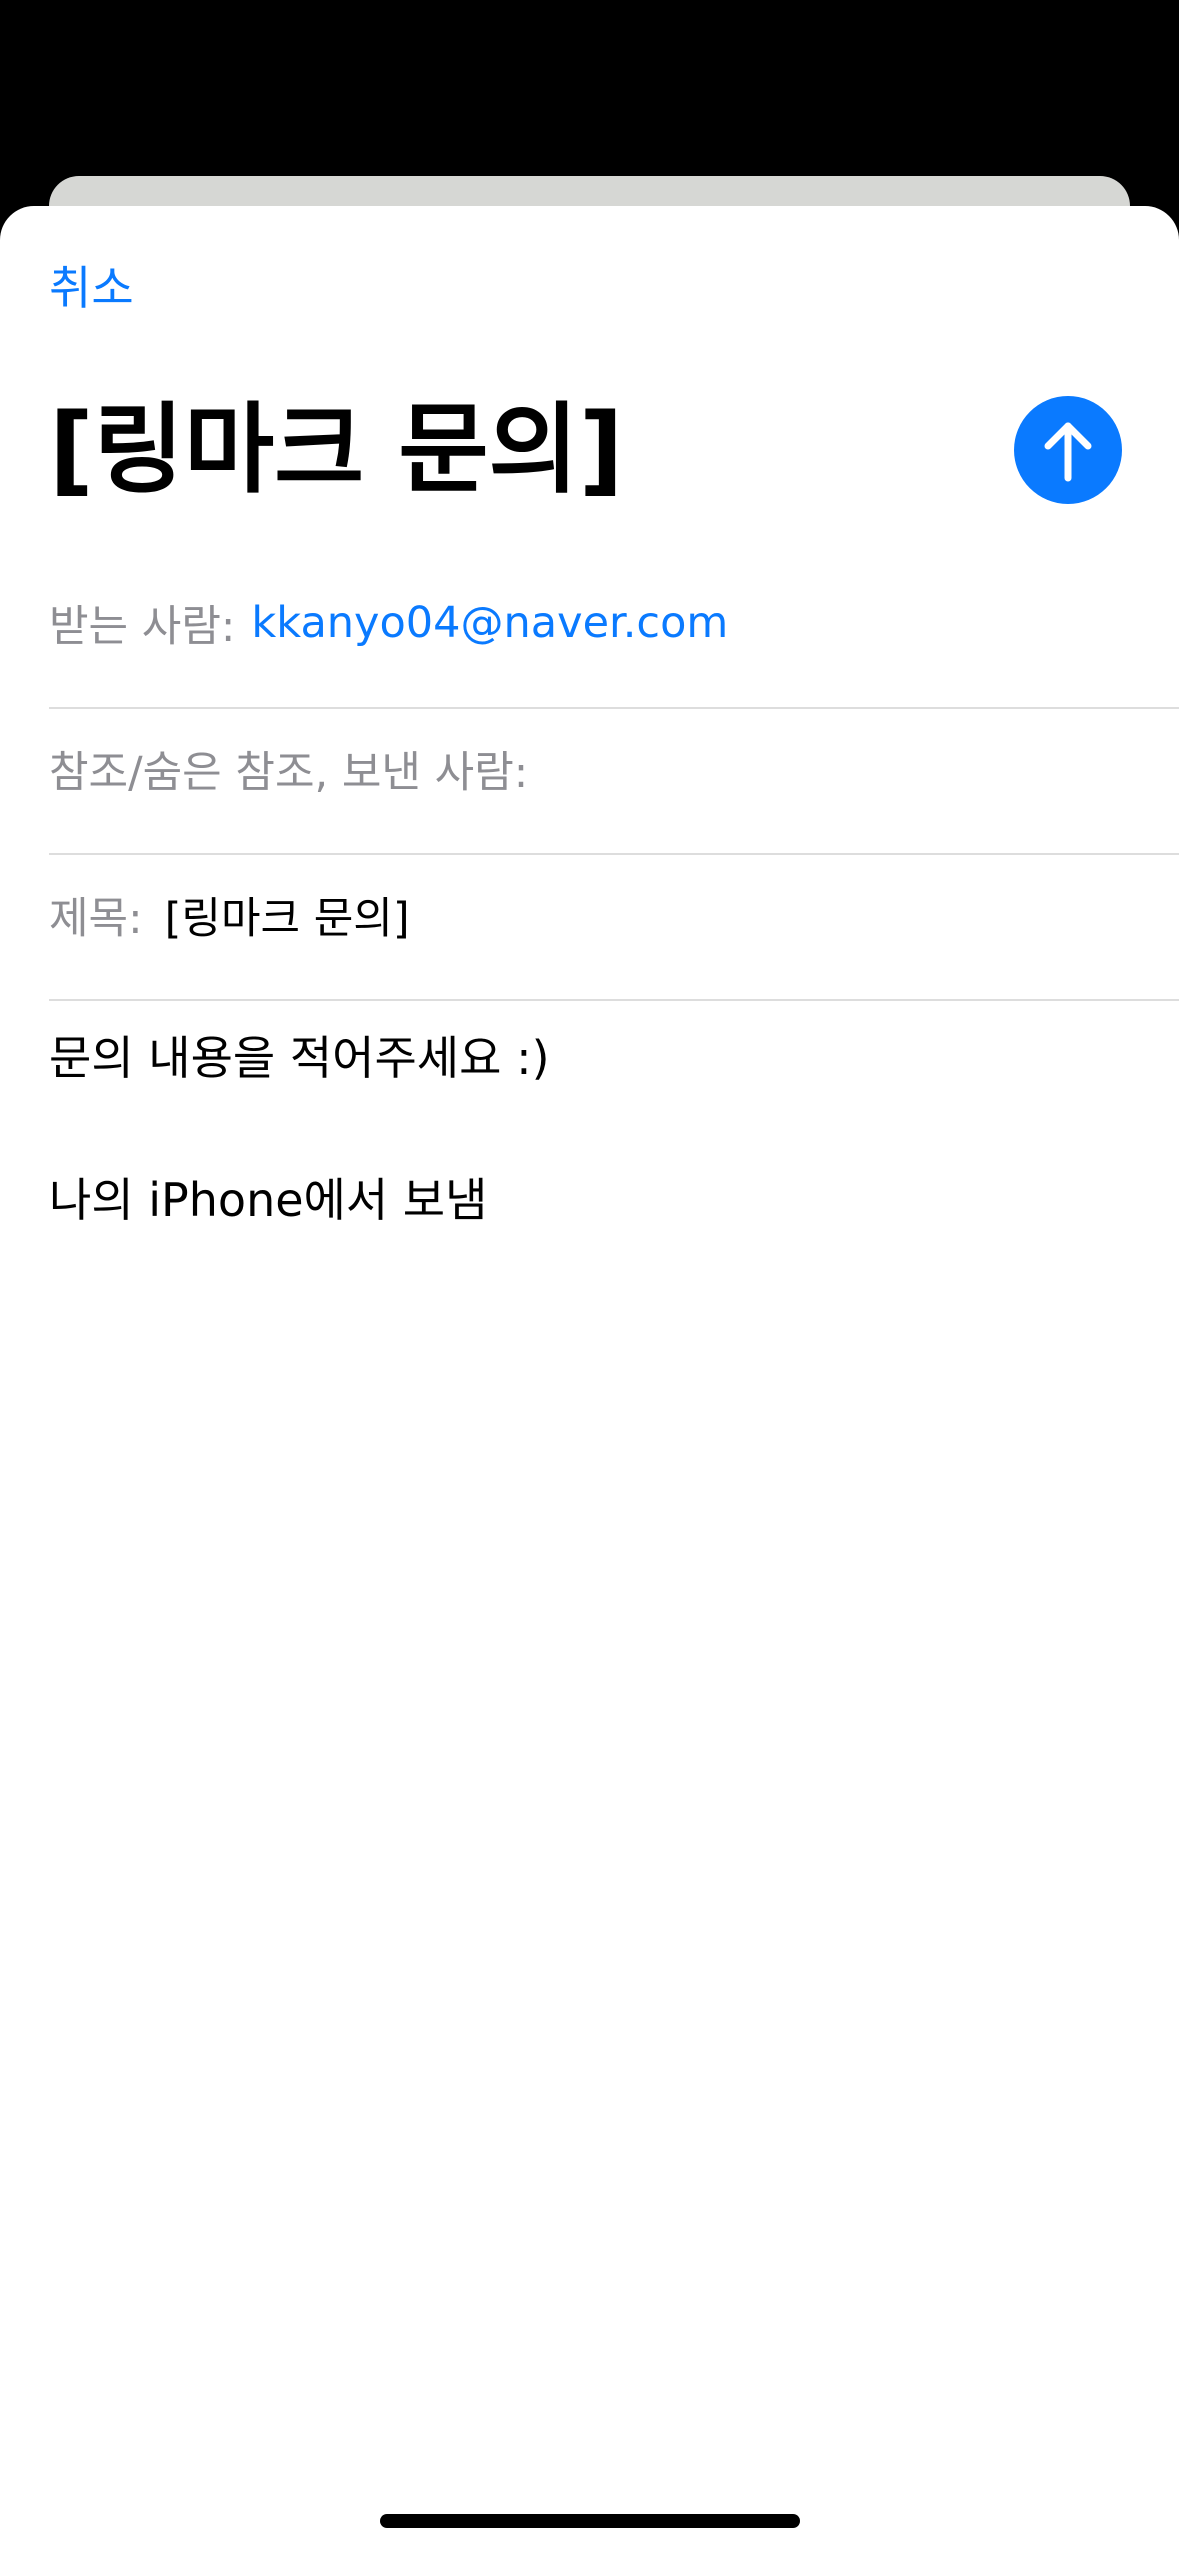 This screenshot has height=2556, width=1179. What do you see at coordinates (268, 1200) in the screenshot?
I see `signature: 나의 iPhone에서 보냄` at bounding box center [268, 1200].